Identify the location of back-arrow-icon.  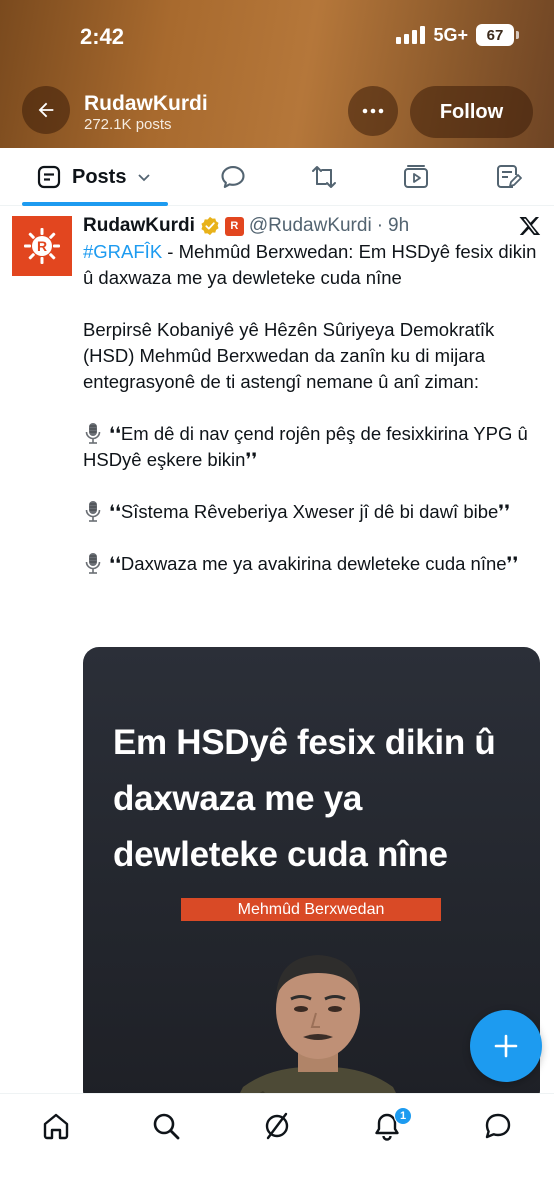
(46, 110).